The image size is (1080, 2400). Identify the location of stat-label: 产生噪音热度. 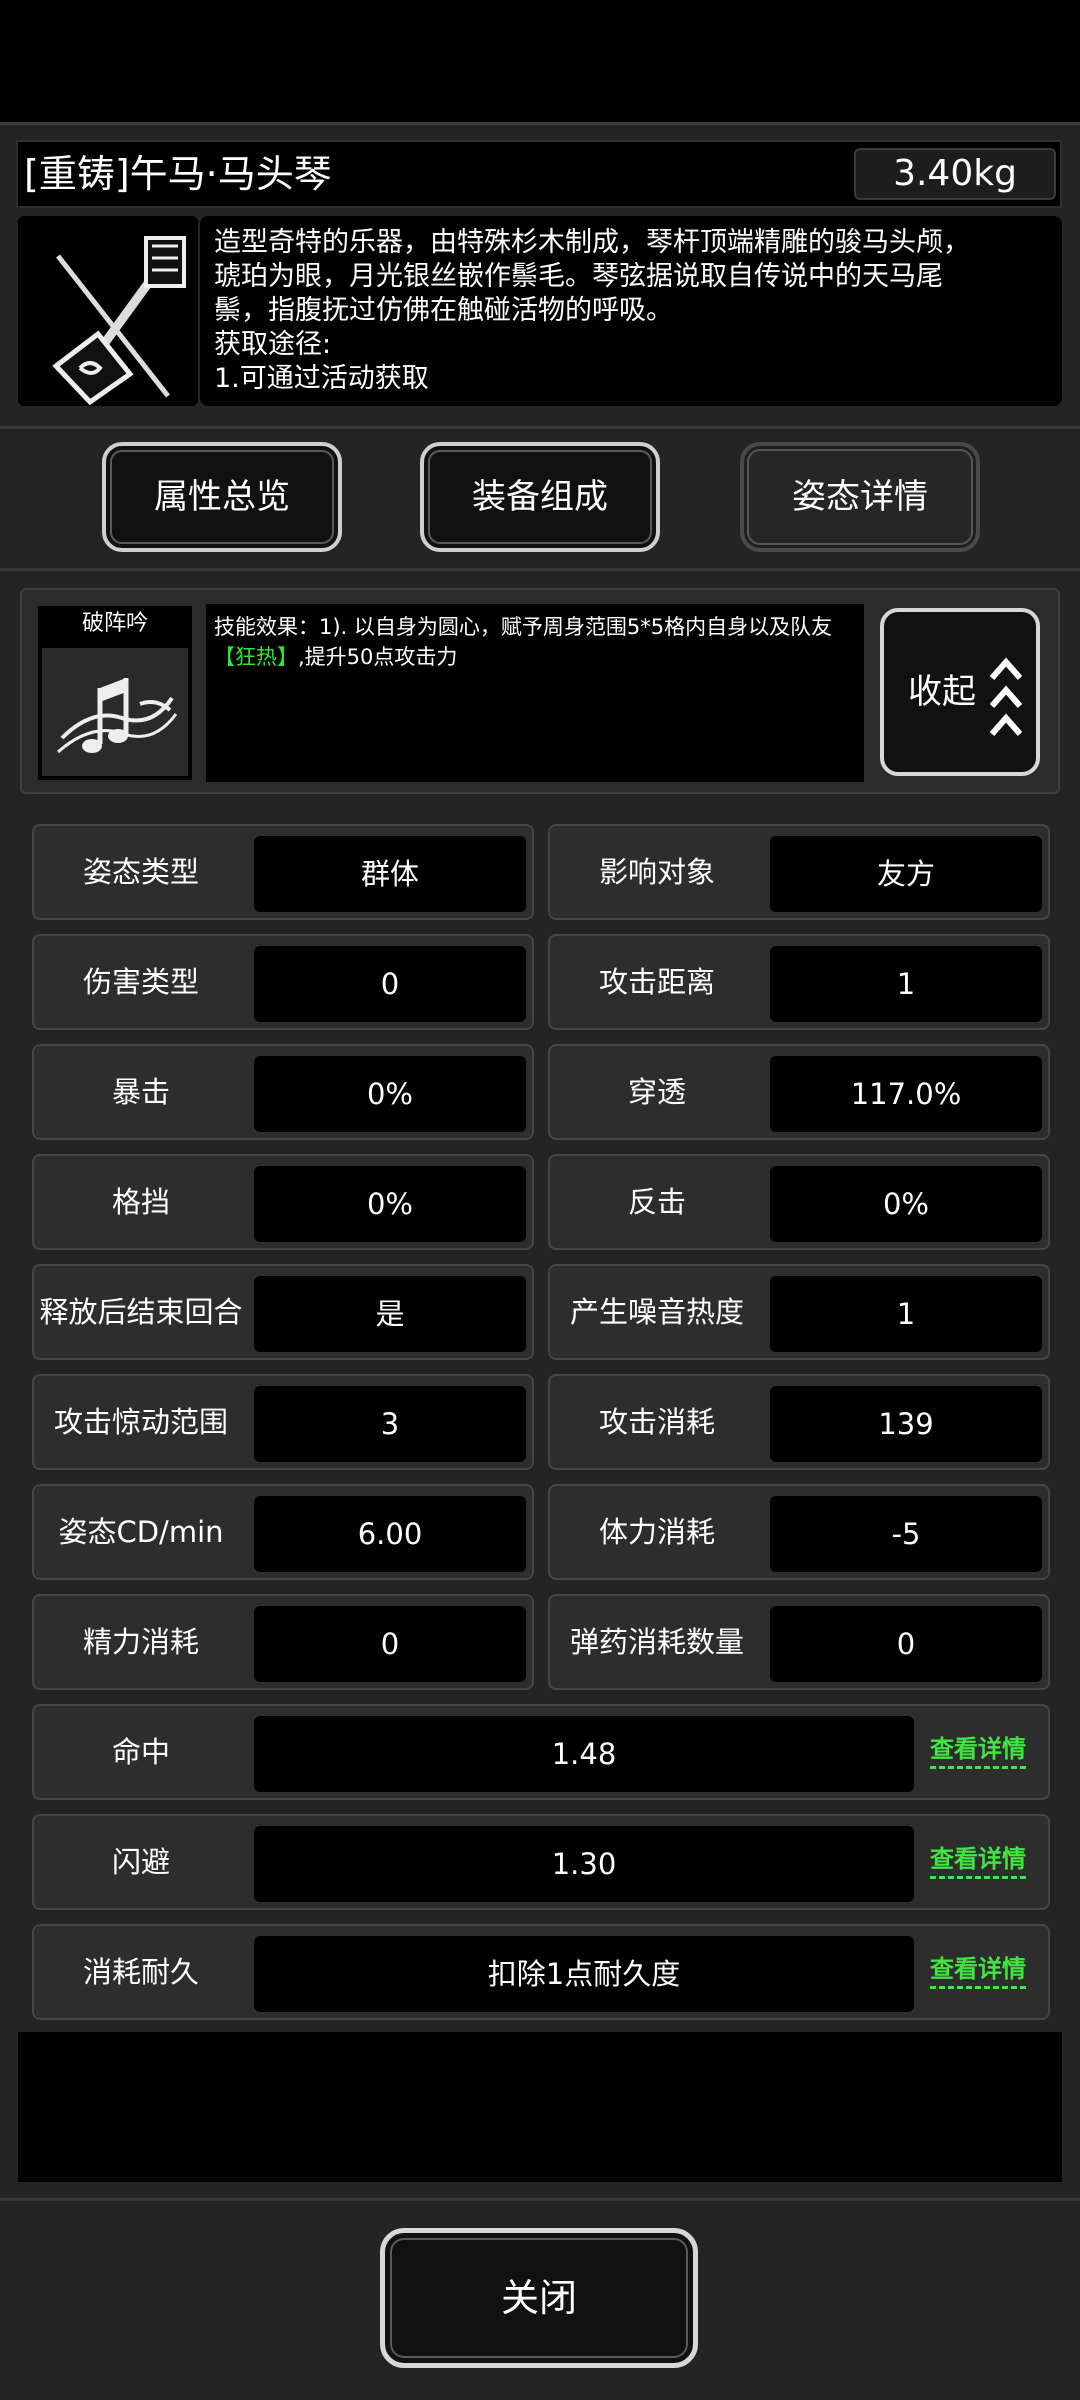
(656, 1312).